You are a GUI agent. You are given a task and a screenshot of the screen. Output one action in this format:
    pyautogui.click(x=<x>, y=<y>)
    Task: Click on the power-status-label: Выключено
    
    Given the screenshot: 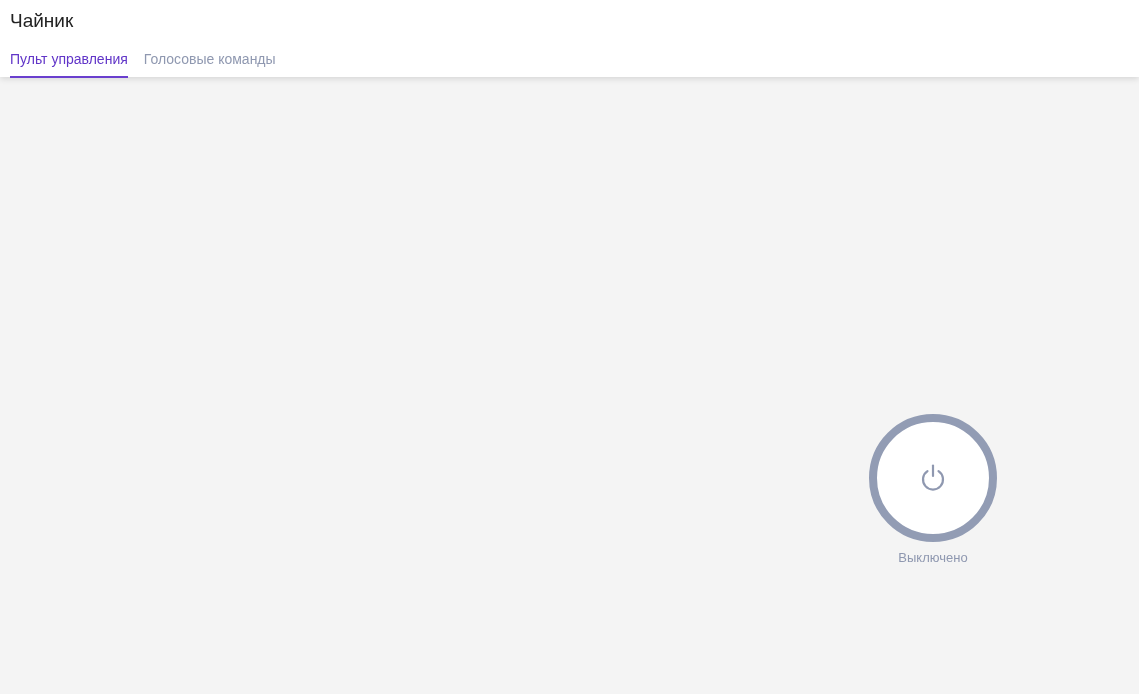 What is the action you would take?
    pyautogui.click(x=933, y=558)
    